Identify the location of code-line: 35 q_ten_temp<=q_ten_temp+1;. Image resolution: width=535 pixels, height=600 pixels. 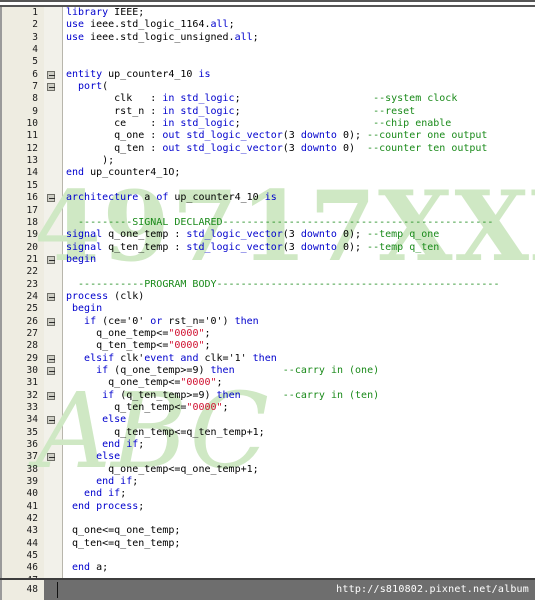
(267, 433).